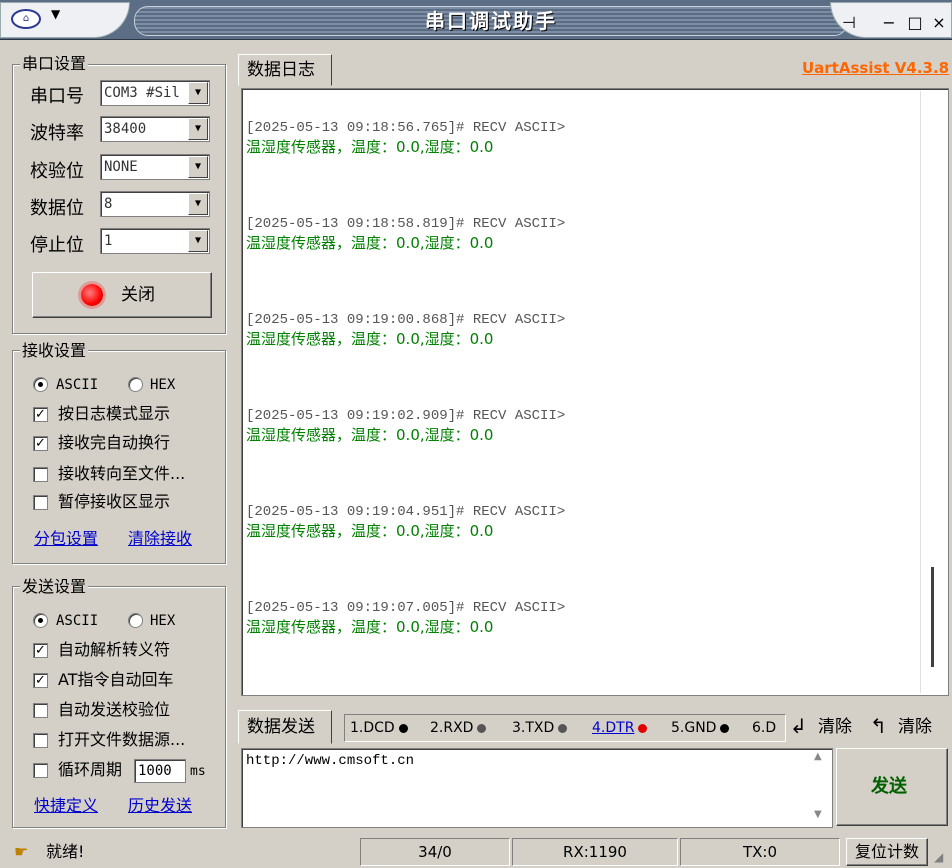 The image size is (952, 868). What do you see at coordinates (798, 726) in the screenshot?
I see `clear-send-arrow-icon: ↲` at bounding box center [798, 726].